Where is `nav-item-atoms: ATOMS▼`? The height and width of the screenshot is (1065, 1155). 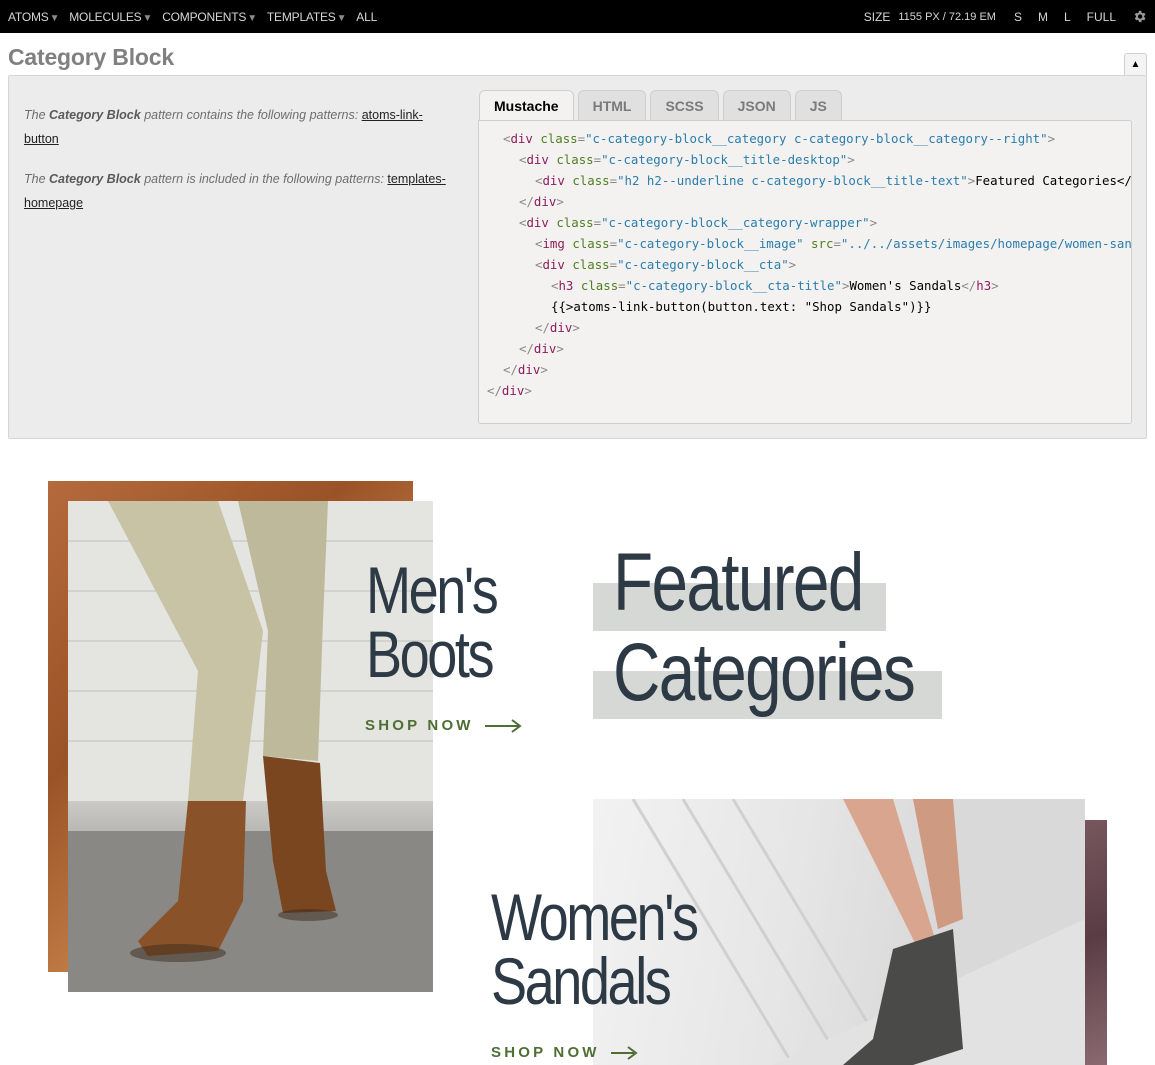
nav-item-atoms: ATOMS▼ is located at coordinates (33, 17).